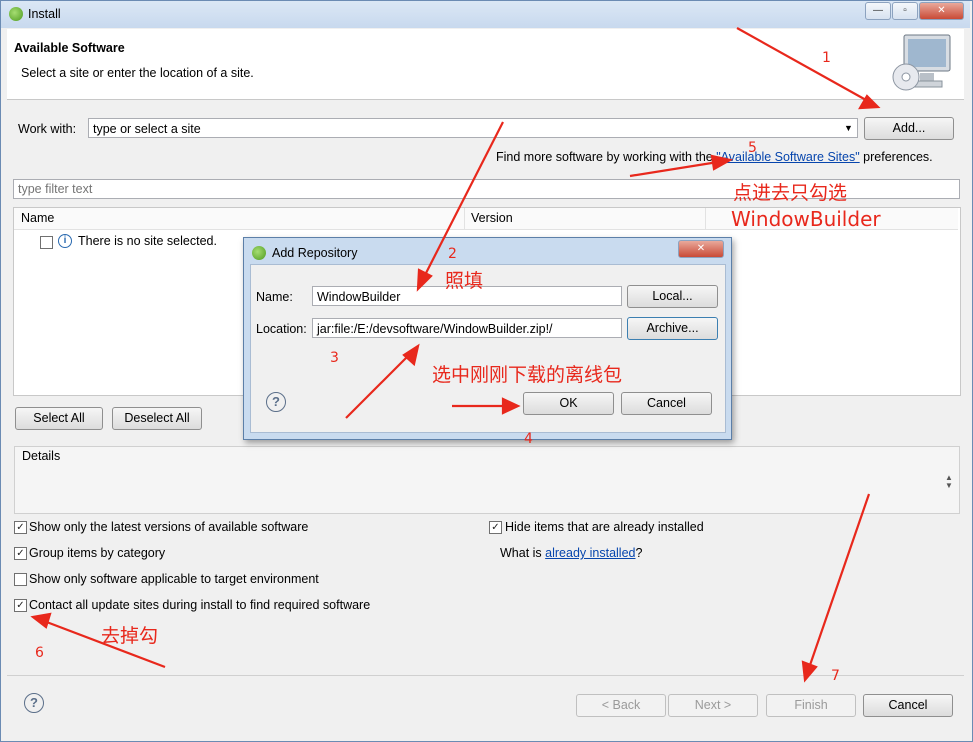 The width and height of the screenshot is (973, 742). What do you see at coordinates (527, 375) in the screenshot?
I see `annotation-select-offline: 选中刚刚下载的离线包` at bounding box center [527, 375].